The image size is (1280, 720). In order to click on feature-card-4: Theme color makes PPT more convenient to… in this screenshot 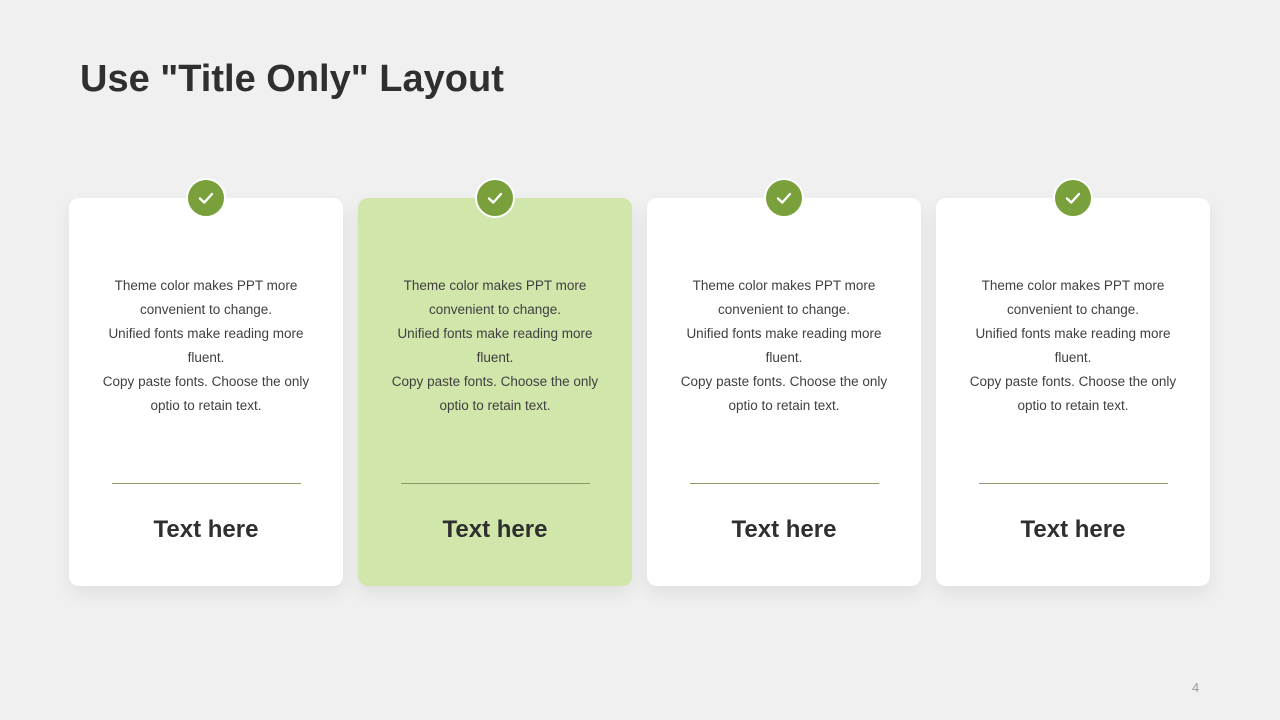, I will do `click(1073, 382)`.